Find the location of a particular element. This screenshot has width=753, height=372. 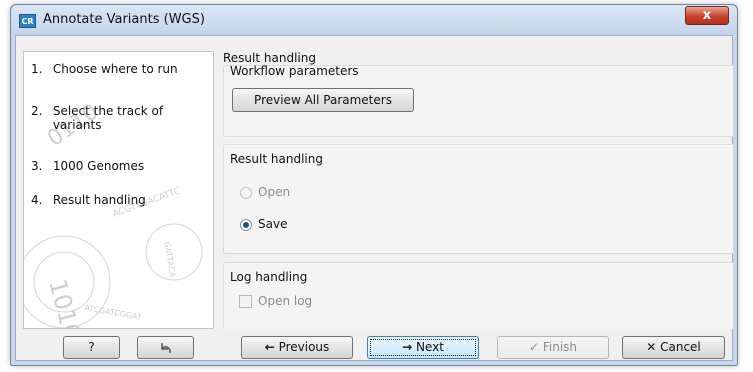

button-bar: ? ← Previous → Next ✓ Finish ✕ Cancel is located at coordinates (374, 344).